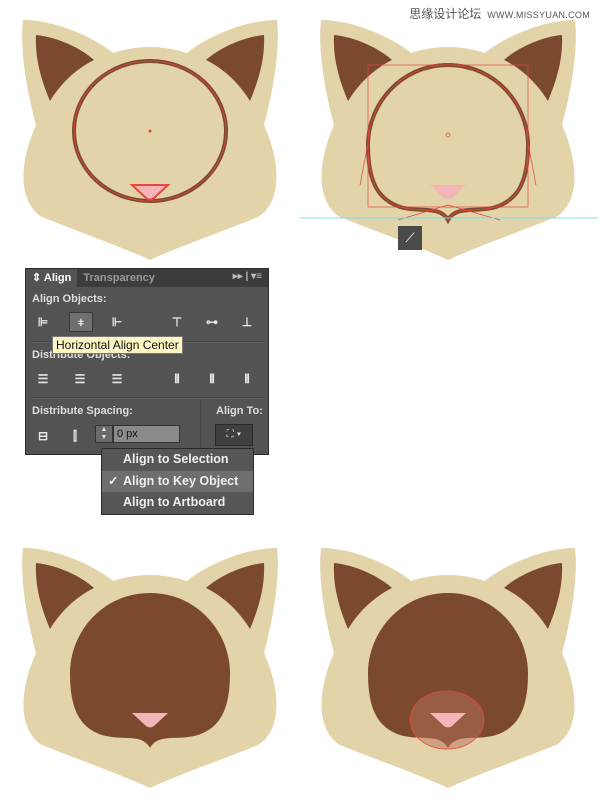 This screenshot has height=807, width=600. What do you see at coordinates (117, 345) in the screenshot?
I see `tooltip: Horizontal Align Center` at bounding box center [117, 345].